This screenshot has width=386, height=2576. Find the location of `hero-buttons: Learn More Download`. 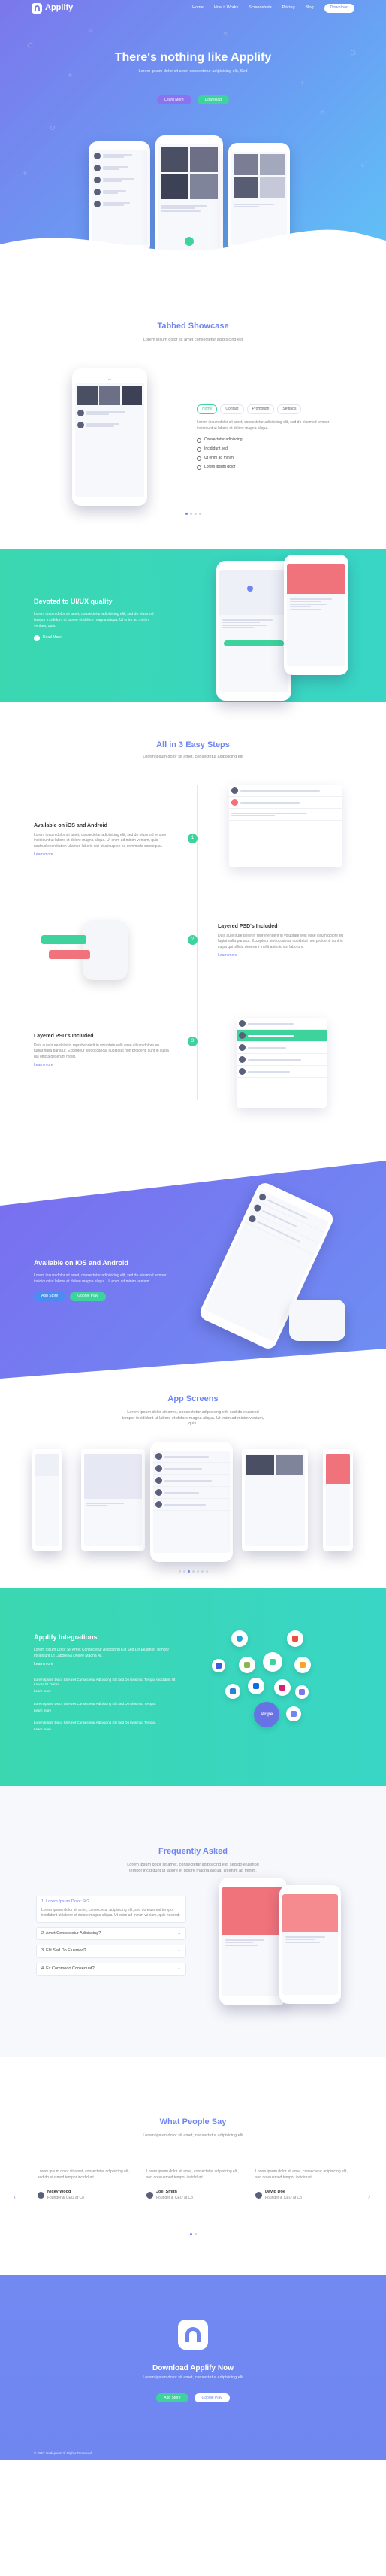

hero-buttons: Learn More Download is located at coordinates (193, 99).